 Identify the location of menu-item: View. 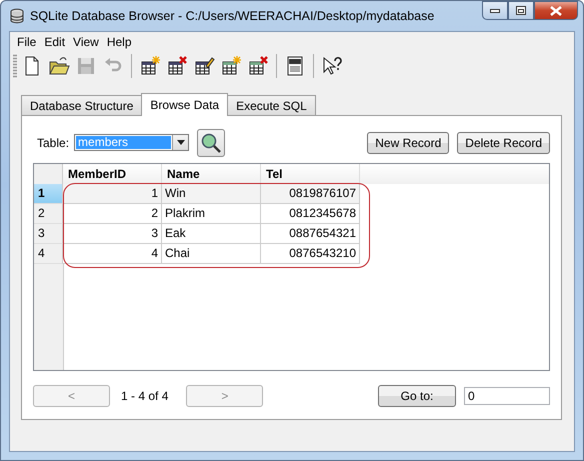
(86, 41).